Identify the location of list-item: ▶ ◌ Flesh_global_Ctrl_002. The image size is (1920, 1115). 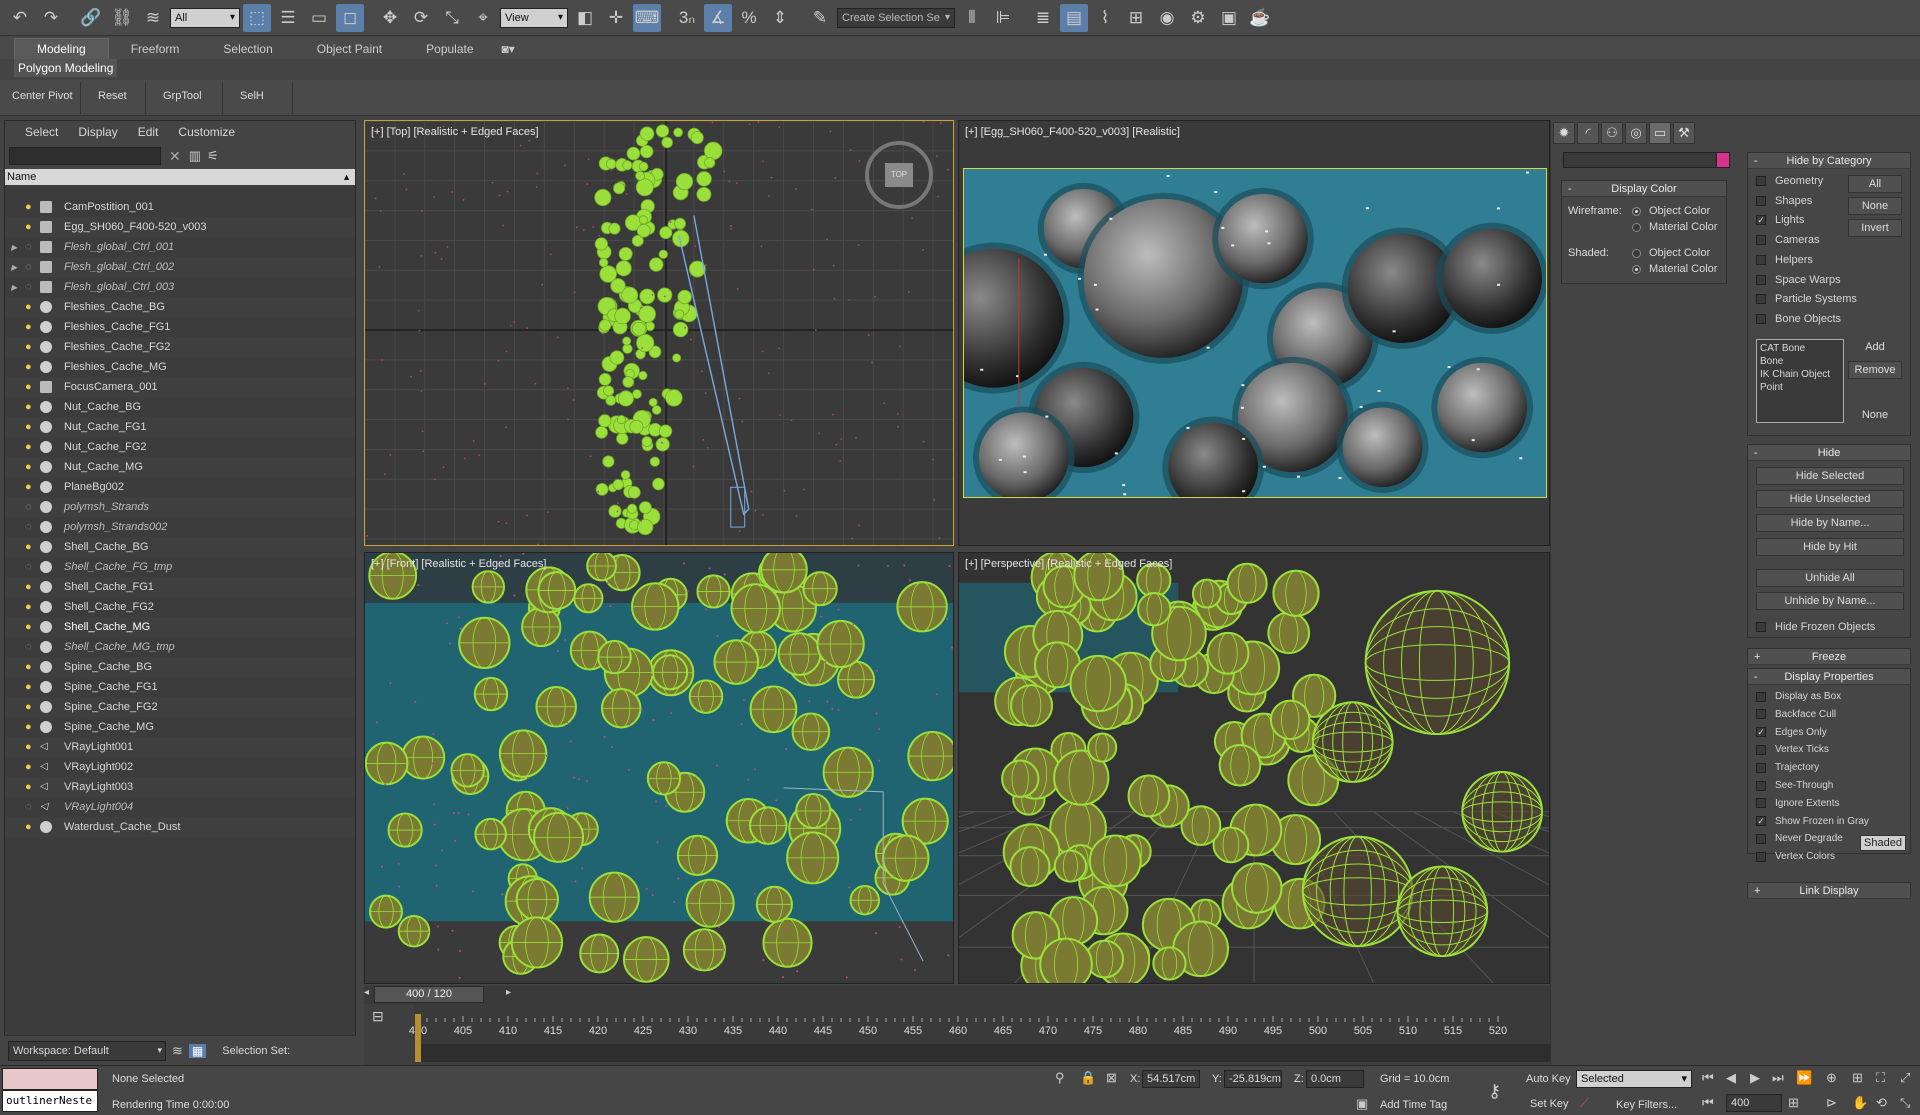
(180, 267).